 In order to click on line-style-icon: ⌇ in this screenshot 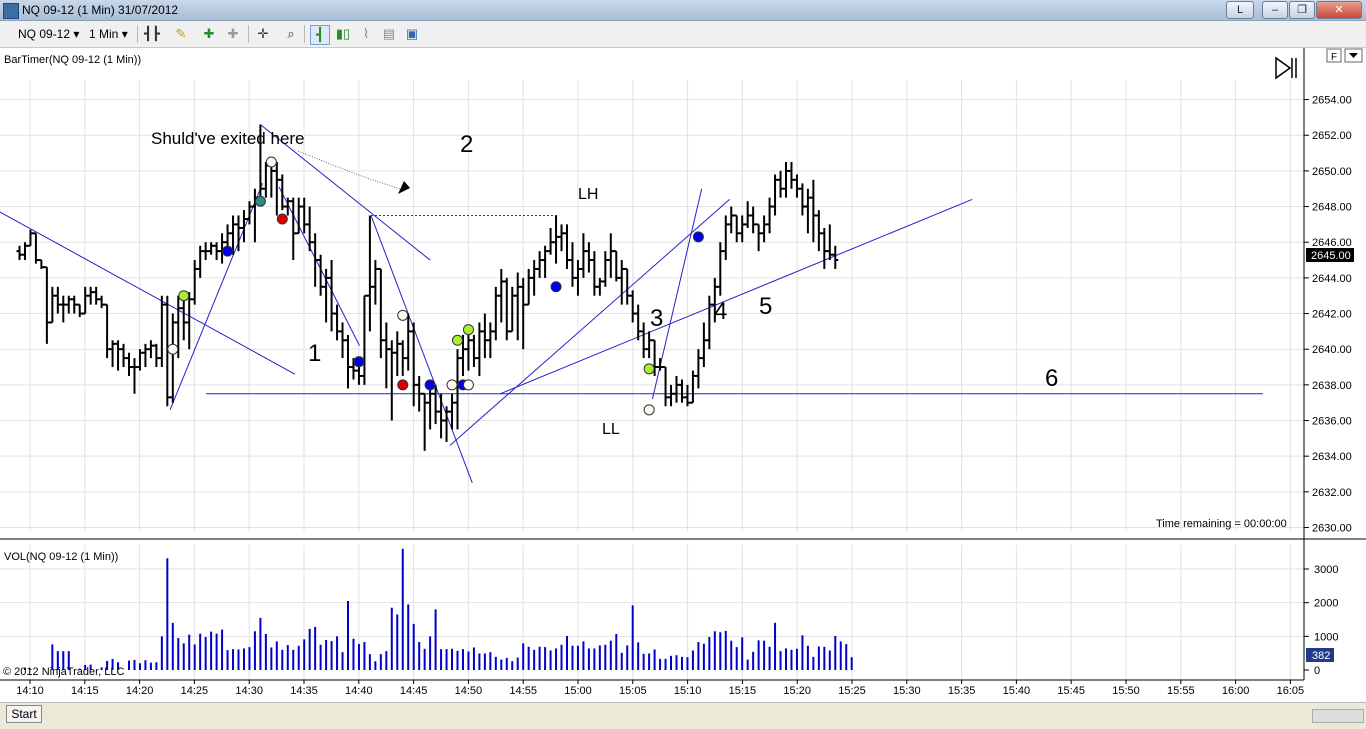, I will do `click(366, 34)`.